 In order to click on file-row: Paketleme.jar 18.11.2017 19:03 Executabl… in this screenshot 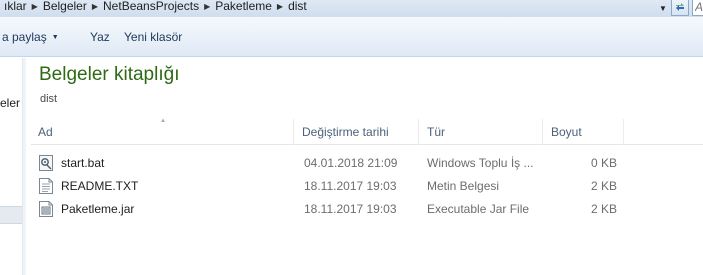, I will do `click(345, 209)`.